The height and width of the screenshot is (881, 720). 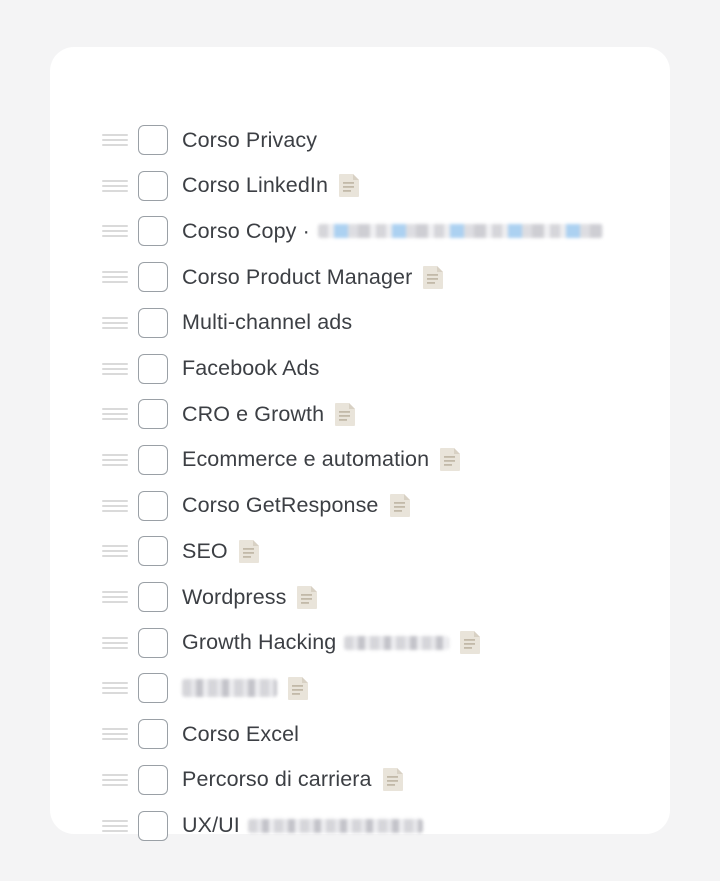 I want to click on task-row, so click(x=360, y=688).